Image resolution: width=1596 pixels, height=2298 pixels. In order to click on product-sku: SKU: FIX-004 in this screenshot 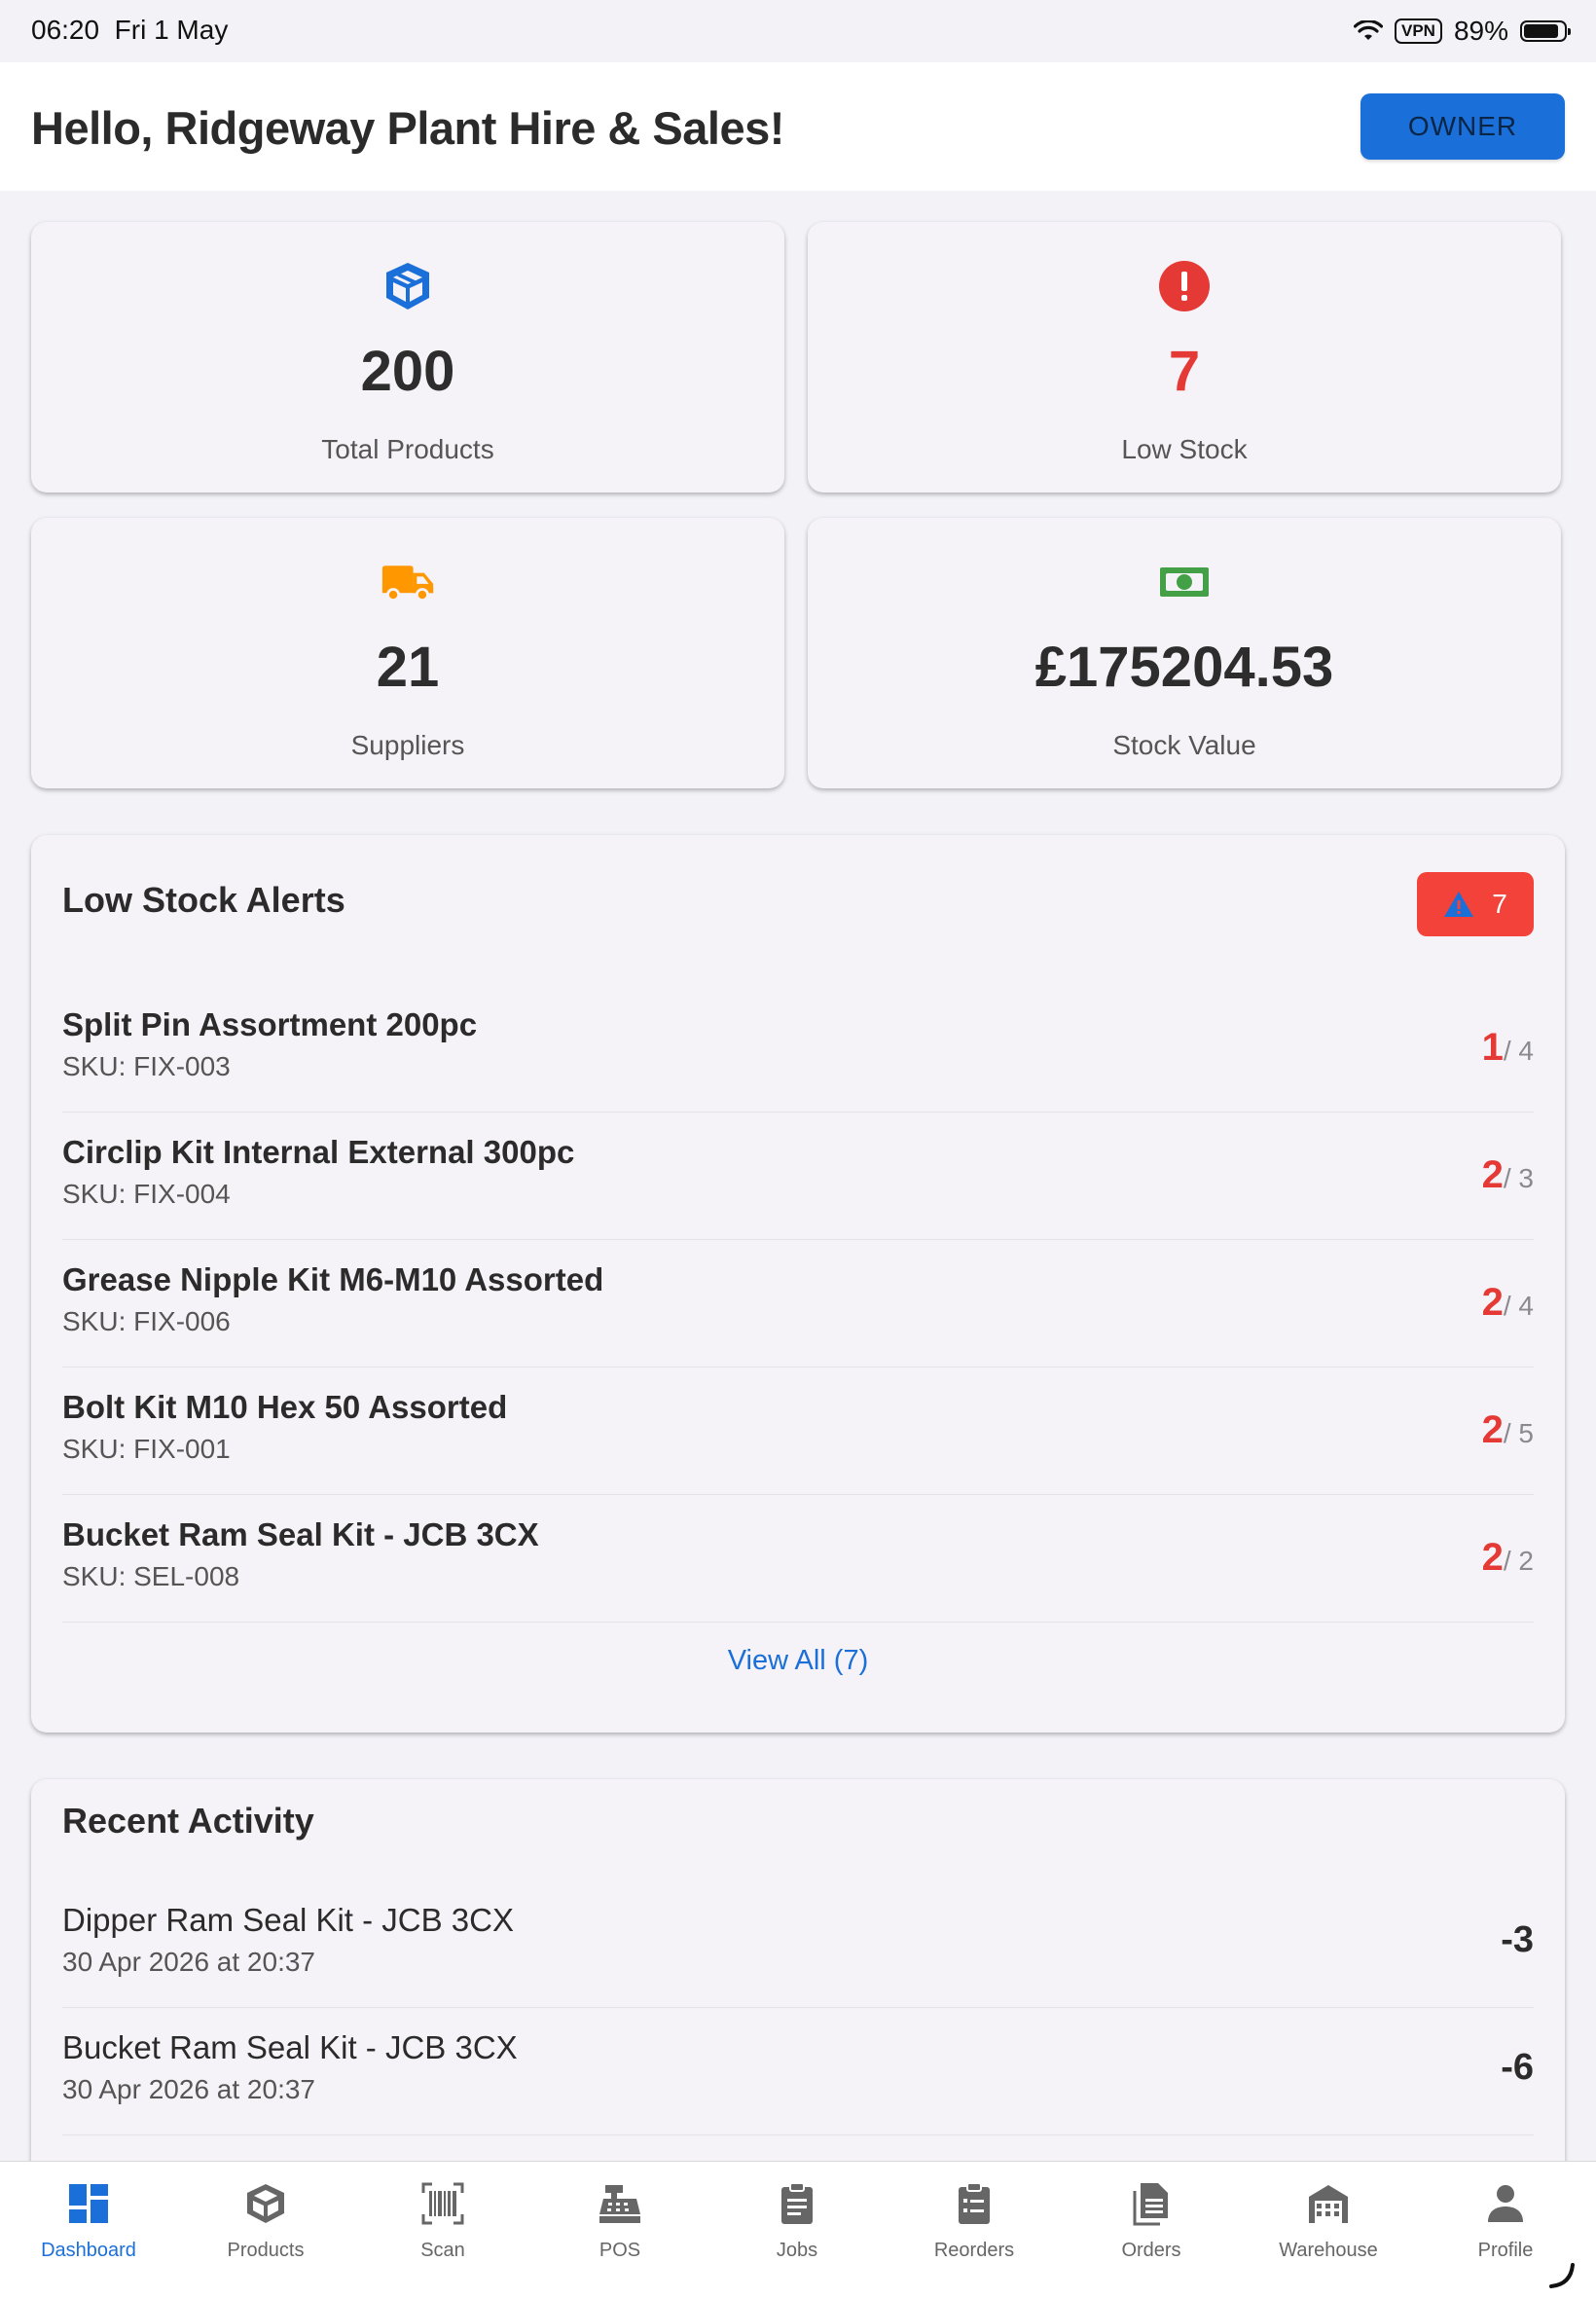, I will do `click(146, 1194)`.